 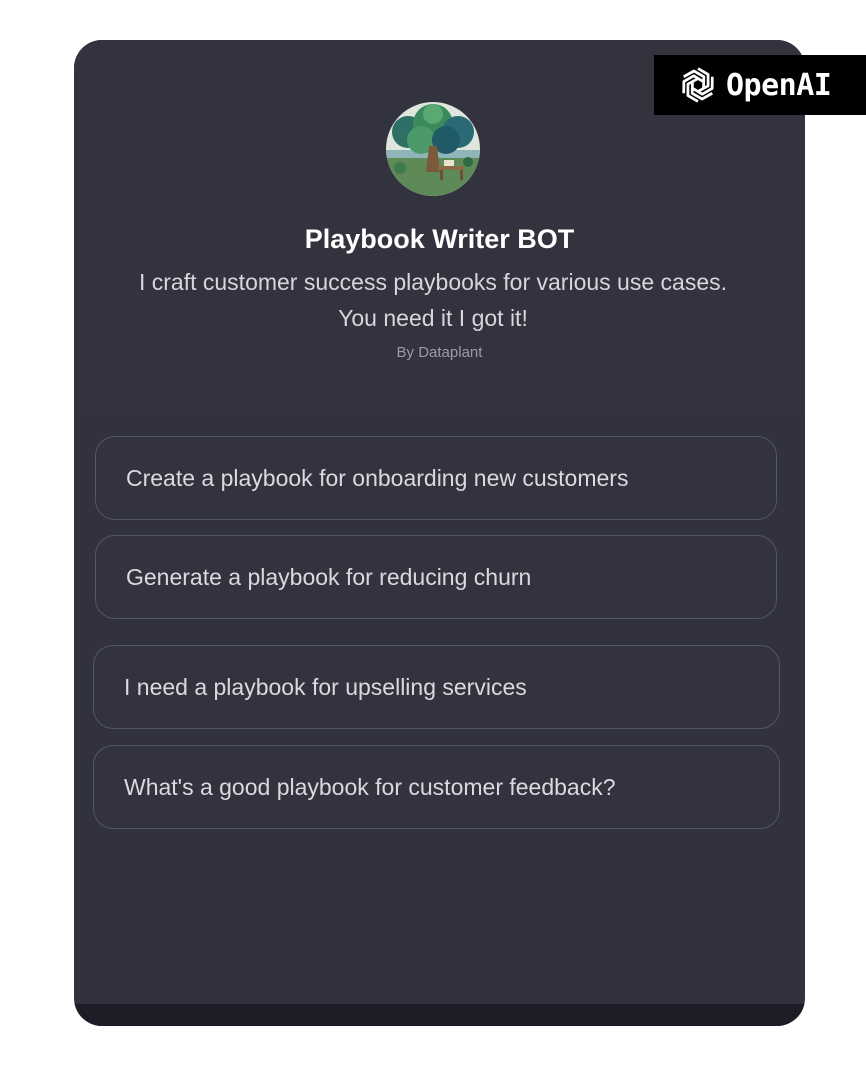 I want to click on tree-workspace-avatar, so click(x=433, y=149).